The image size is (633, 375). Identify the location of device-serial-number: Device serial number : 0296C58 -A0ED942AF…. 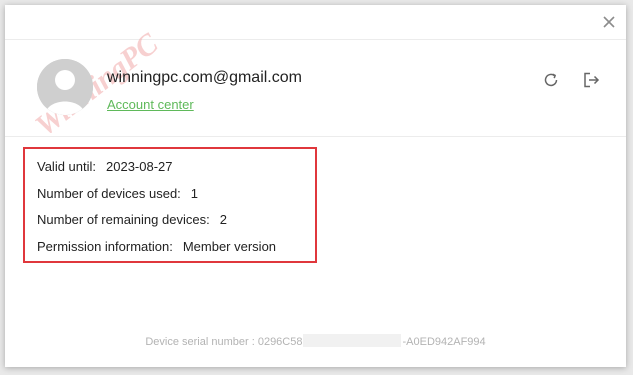
(315, 341).